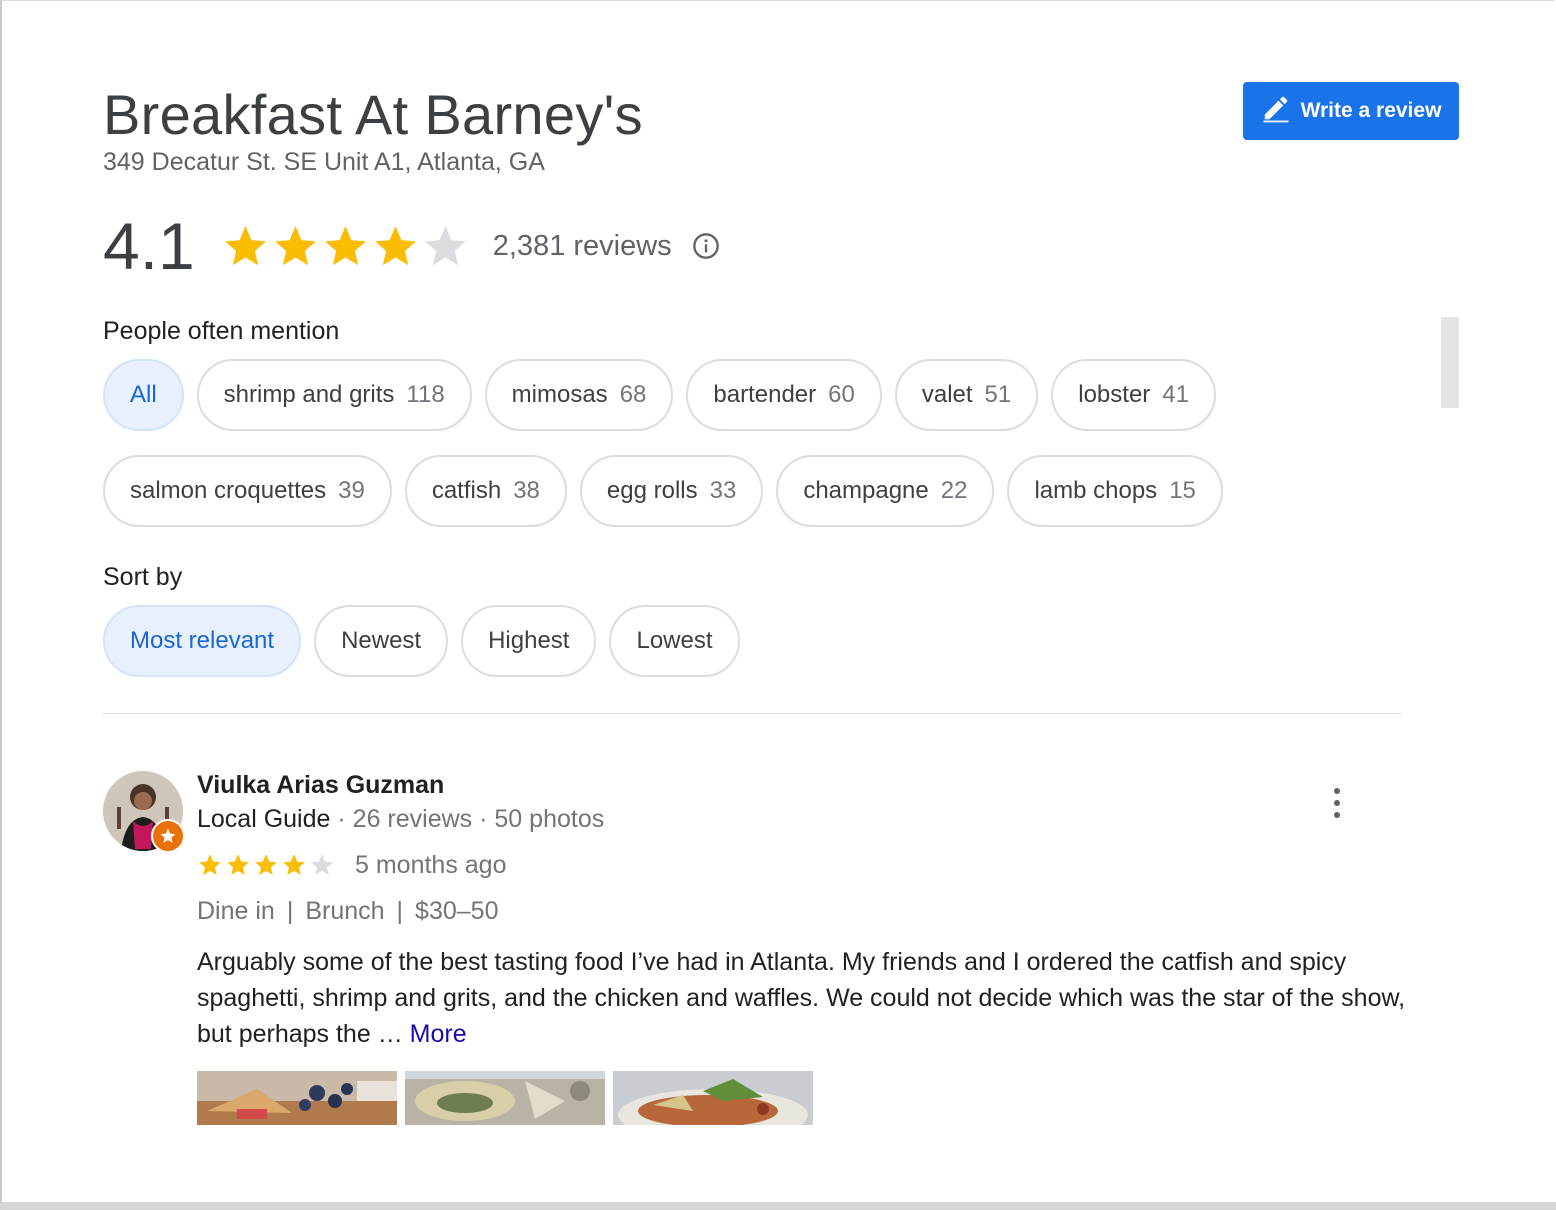 This screenshot has width=1556, height=1210. I want to click on reviewer-name: Viulka Arias Guzman, so click(320, 785).